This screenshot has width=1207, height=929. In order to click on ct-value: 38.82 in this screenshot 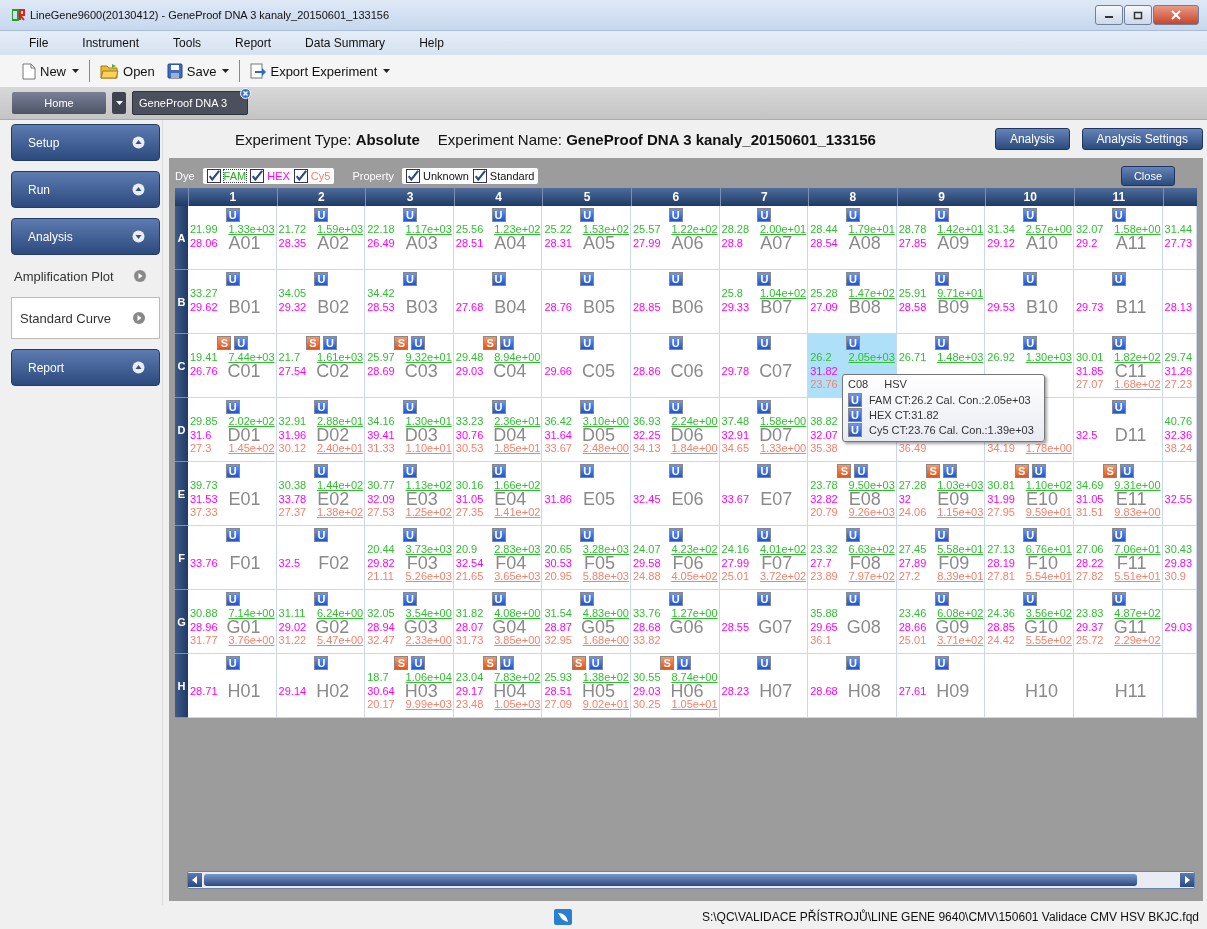, I will do `click(824, 422)`.